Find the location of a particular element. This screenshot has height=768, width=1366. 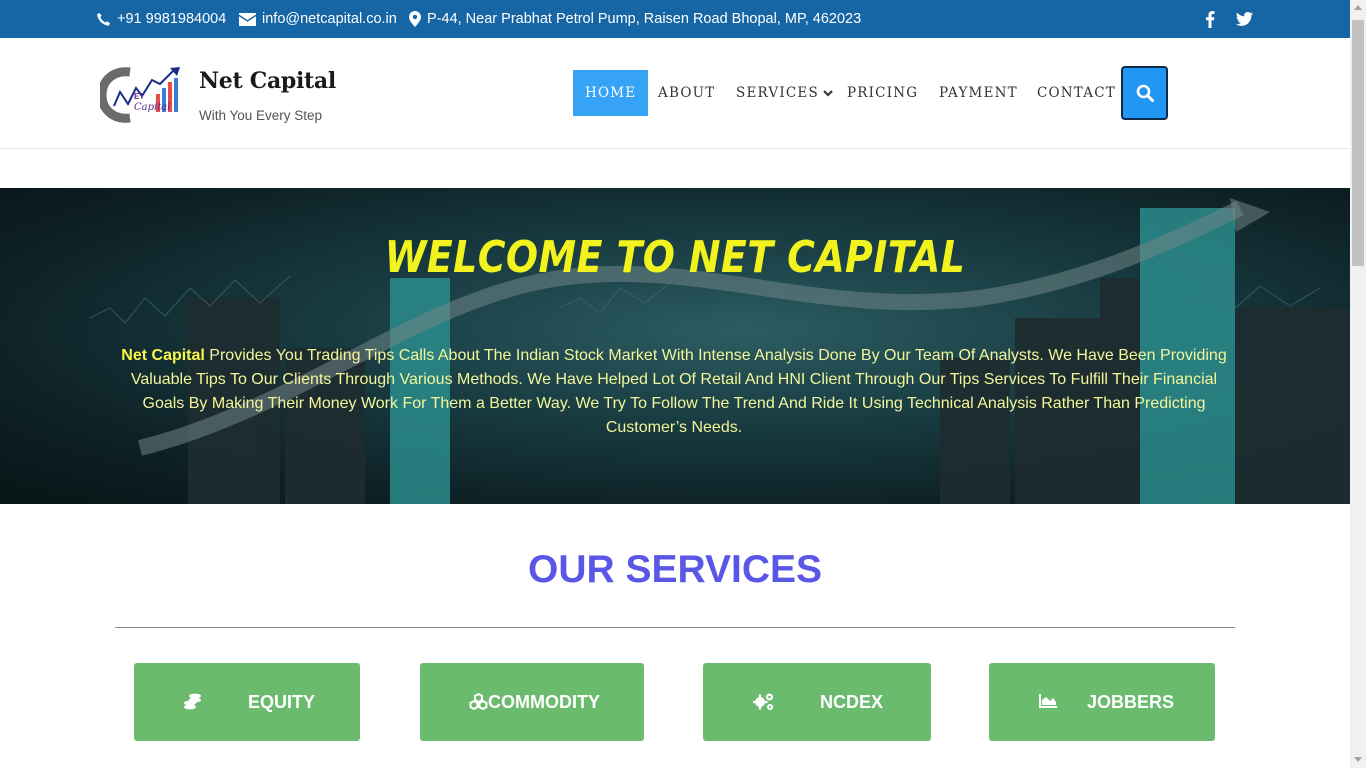

scroll-down-arrow is located at coordinates (1358, 759).